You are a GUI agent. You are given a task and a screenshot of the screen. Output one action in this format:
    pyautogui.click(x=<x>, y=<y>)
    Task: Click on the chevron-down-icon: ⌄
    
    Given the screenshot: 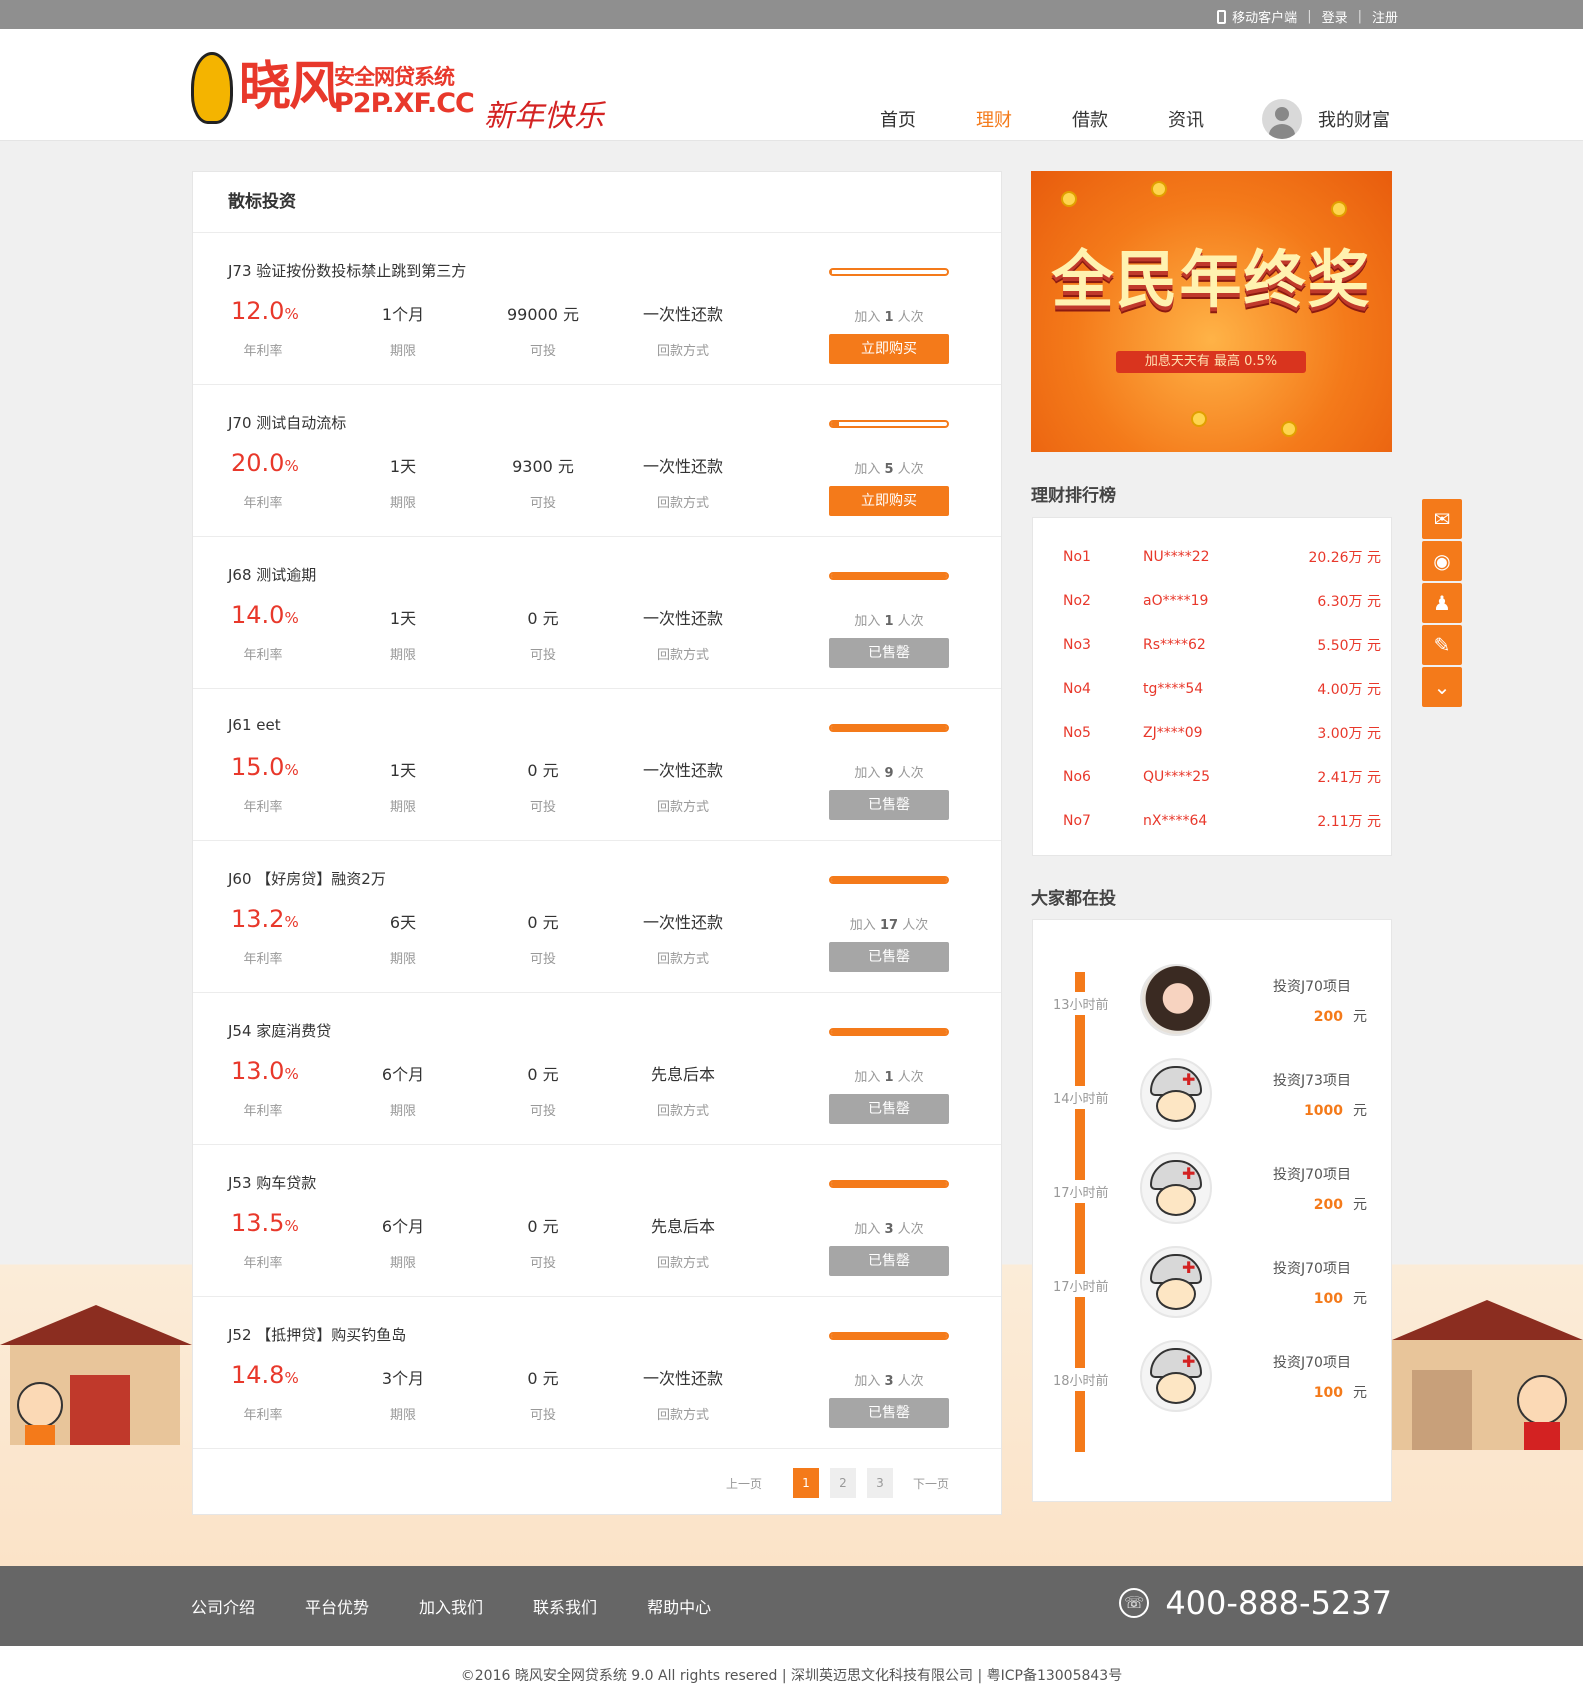 What is the action you would take?
    pyautogui.click(x=1442, y=687)
    